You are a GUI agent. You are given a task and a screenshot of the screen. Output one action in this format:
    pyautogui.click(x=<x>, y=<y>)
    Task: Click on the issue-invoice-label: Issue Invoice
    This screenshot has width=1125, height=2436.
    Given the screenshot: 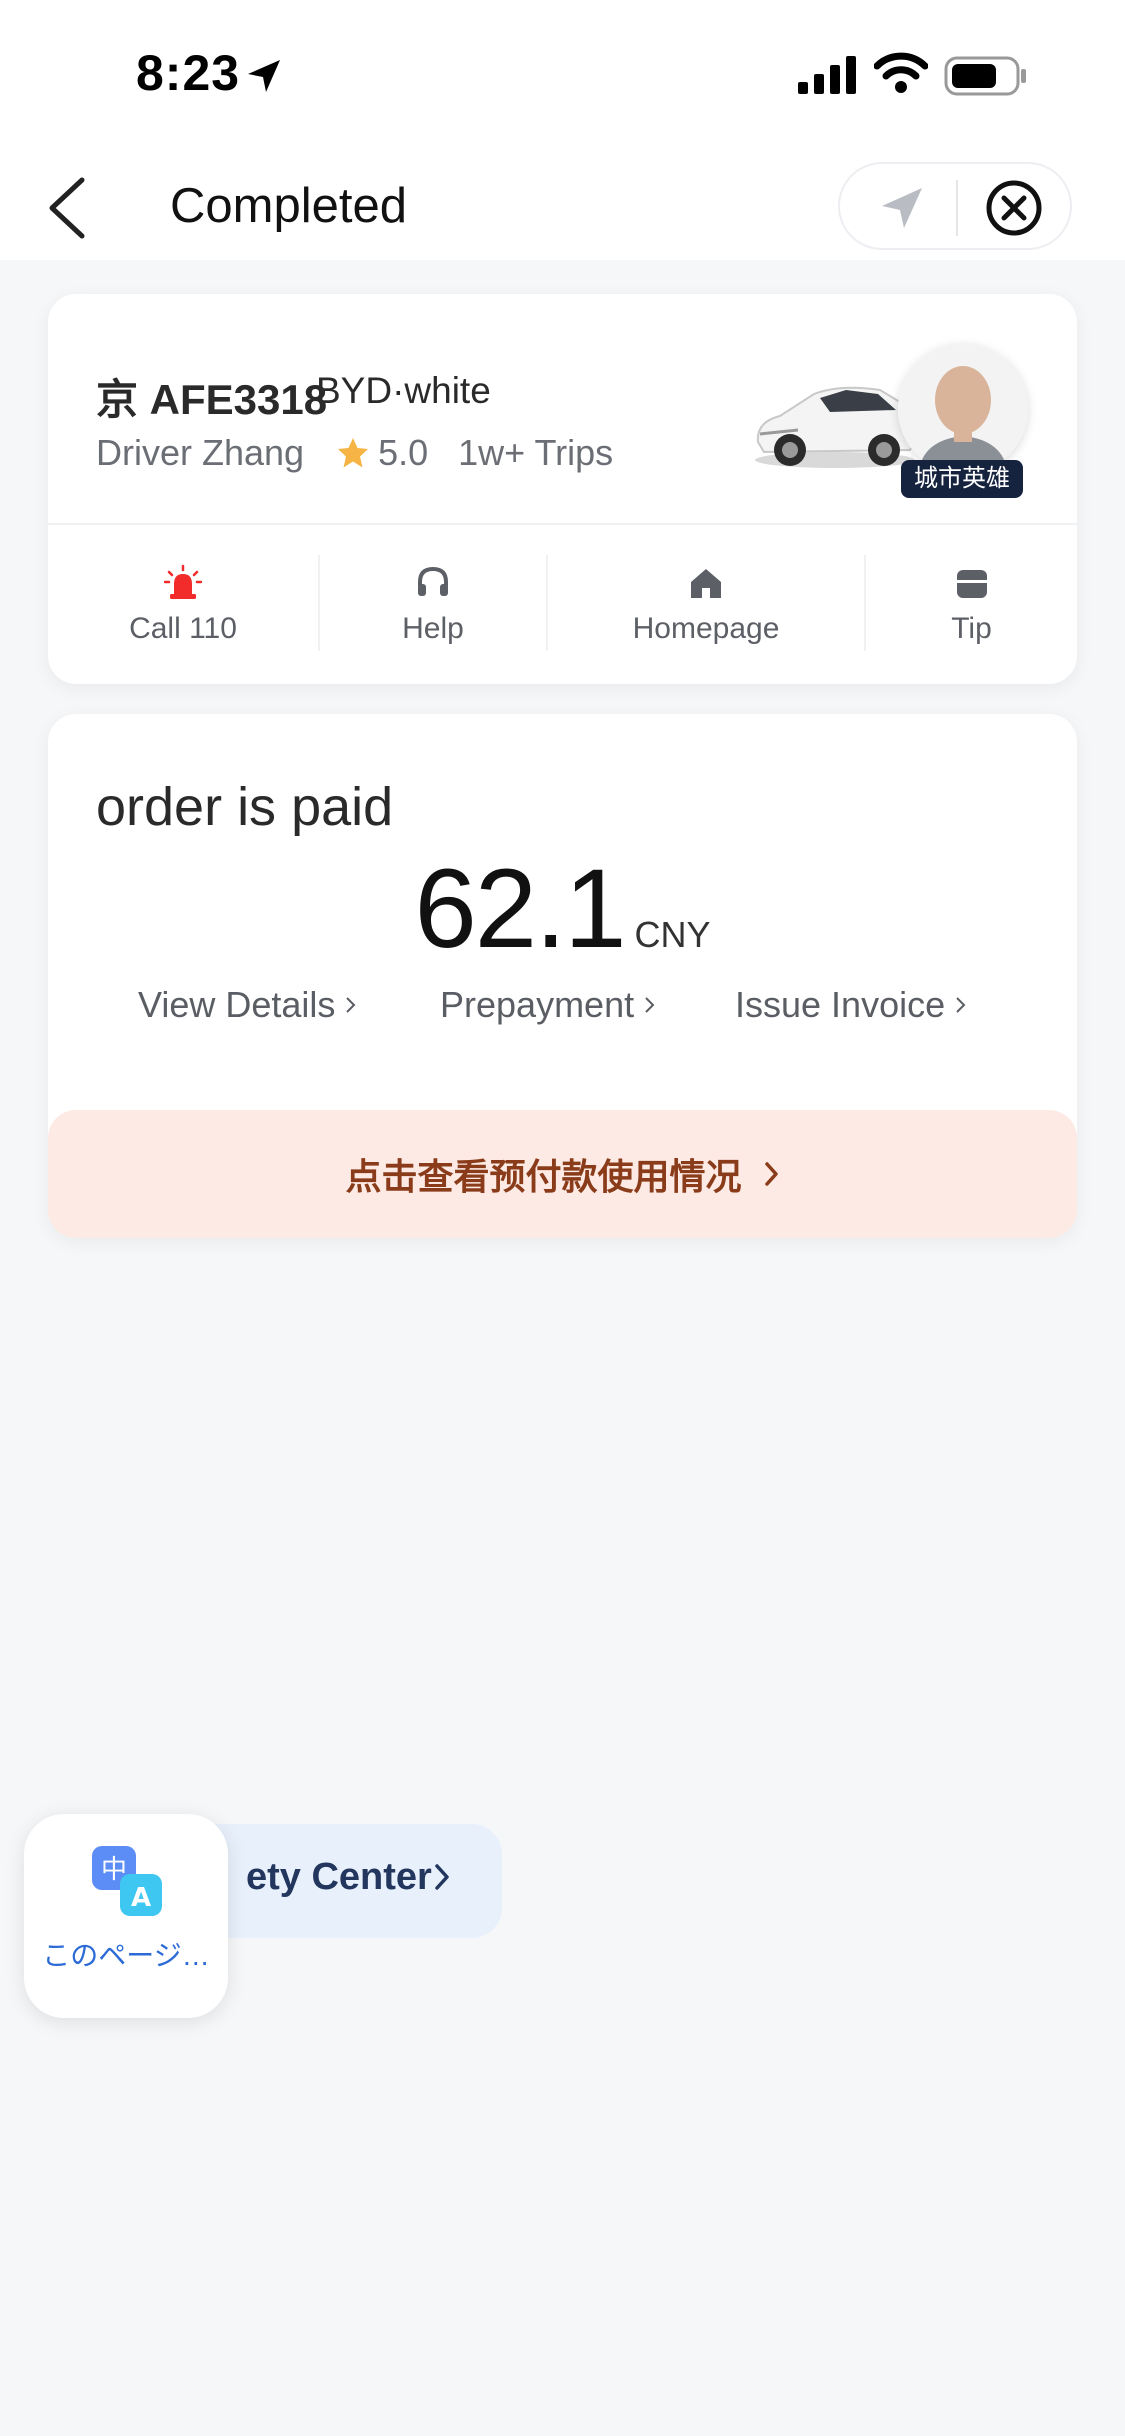 What is the action you would take?
    pyautogui.click(x=840, y=1004)
    